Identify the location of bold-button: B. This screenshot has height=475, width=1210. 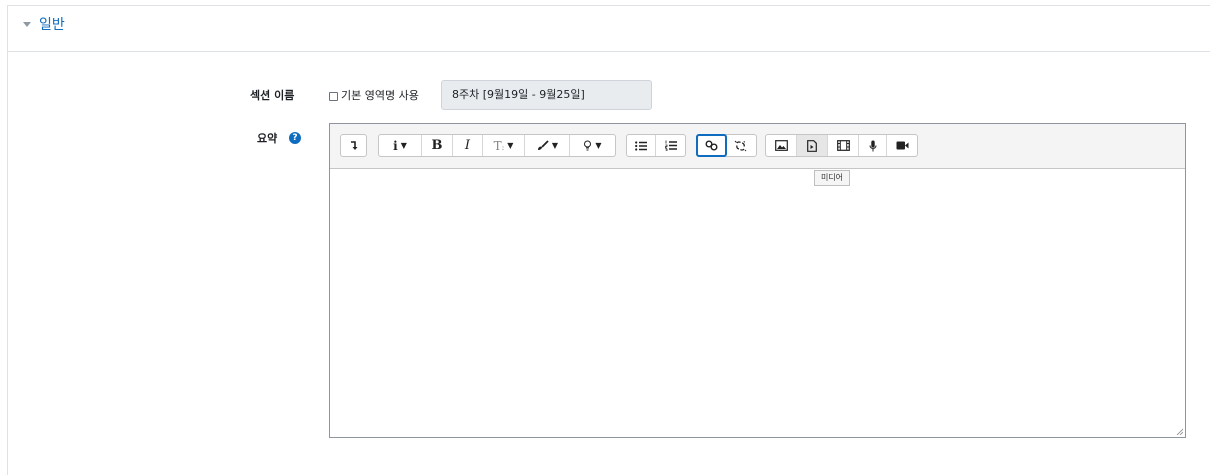
(437, 145).